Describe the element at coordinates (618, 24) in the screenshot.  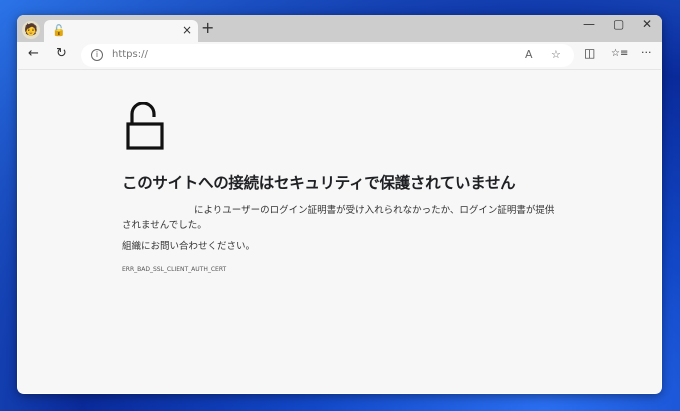
I see `maximize-button: ▢` at that location.